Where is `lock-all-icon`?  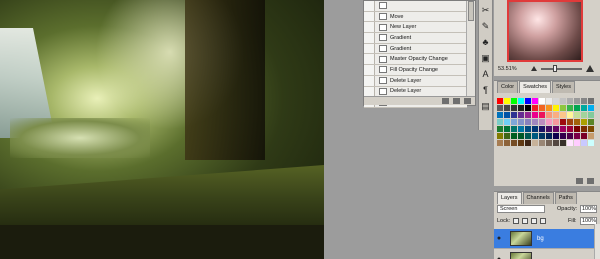
lock-all-icon is located at coordinates (543, 221).